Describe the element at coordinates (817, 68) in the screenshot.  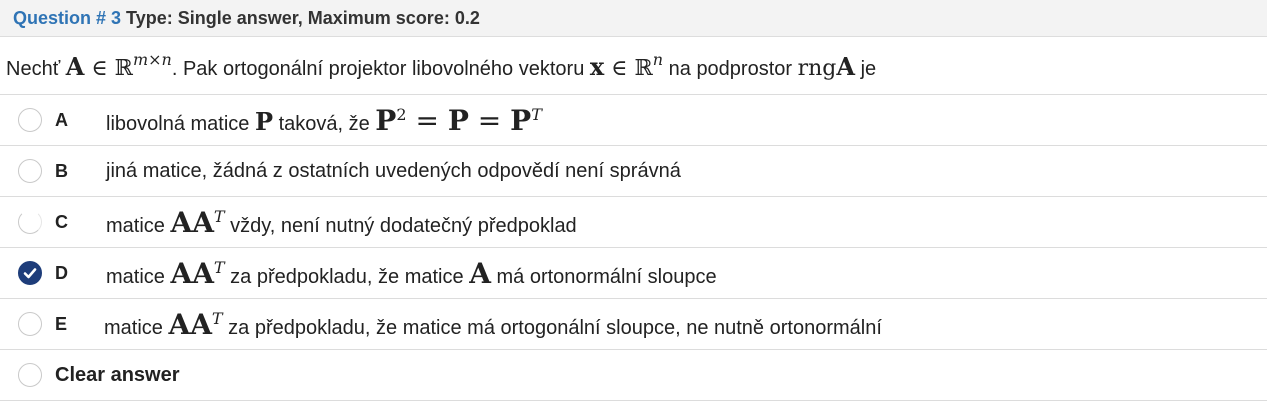
I see `math-rng: rng` at that location.